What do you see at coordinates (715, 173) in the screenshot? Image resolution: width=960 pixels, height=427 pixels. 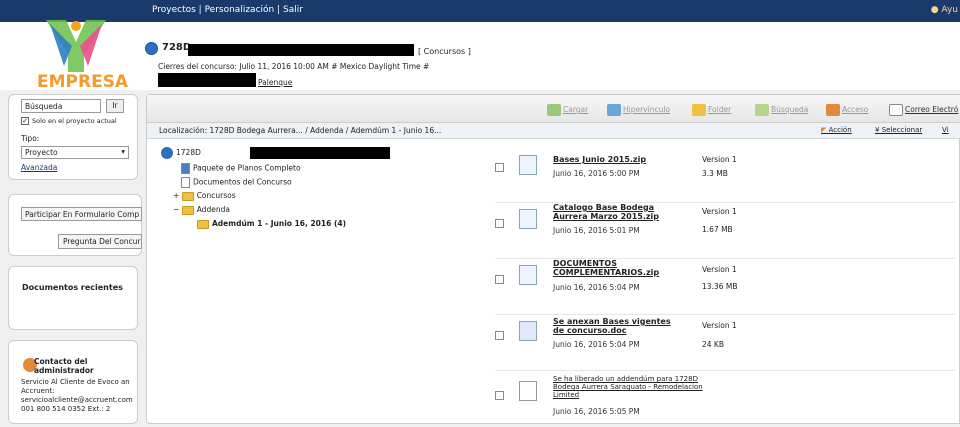 I see `file-size: 3.3 MB` at bounding box center [715, 173].